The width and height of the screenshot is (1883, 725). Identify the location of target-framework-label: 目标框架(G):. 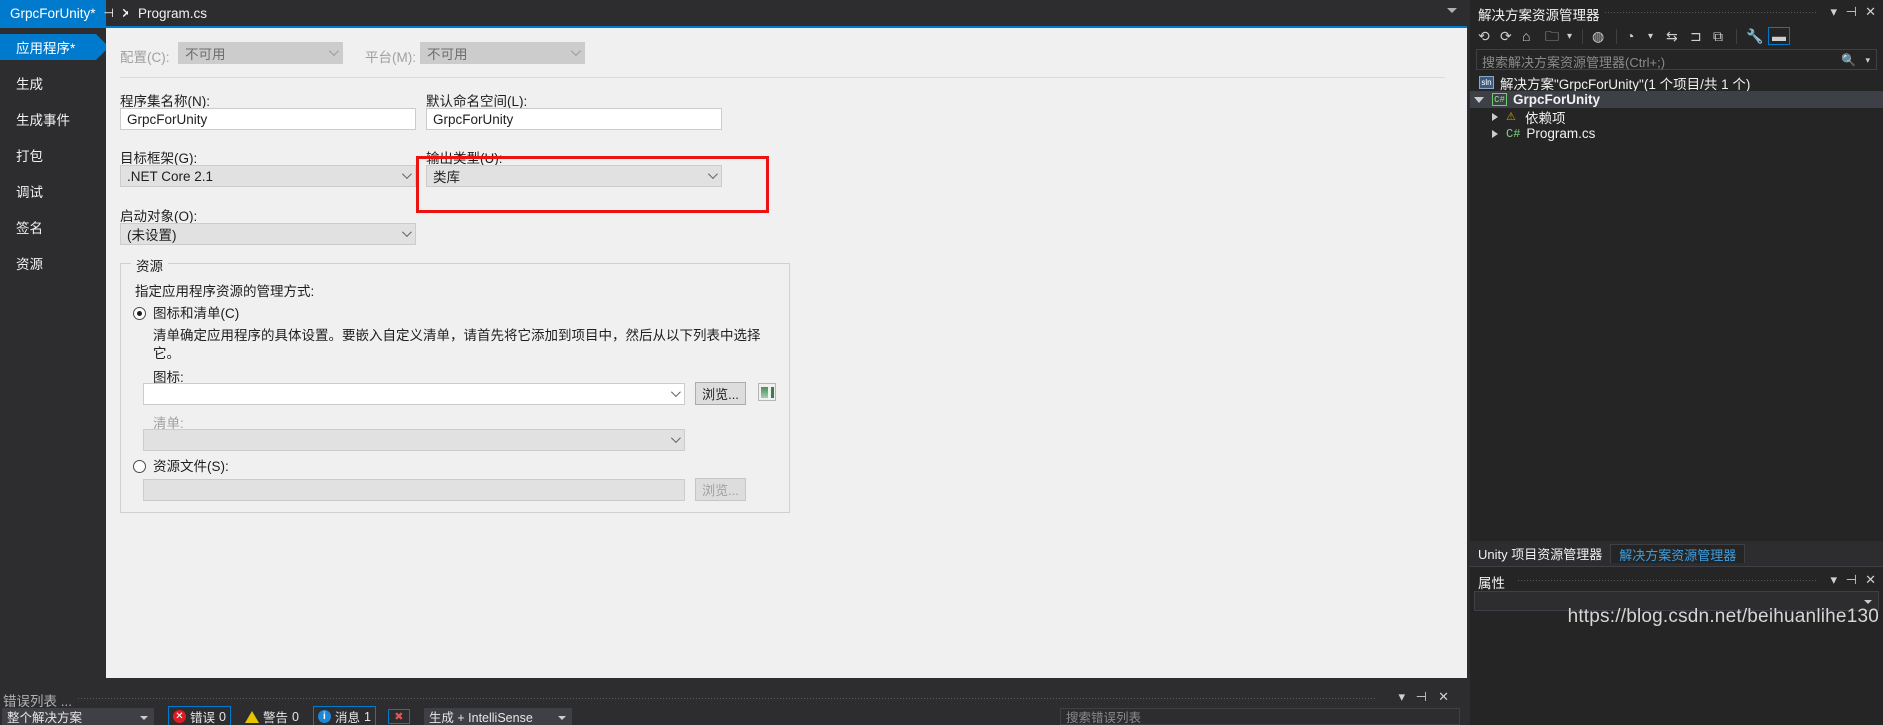
(159, 158).